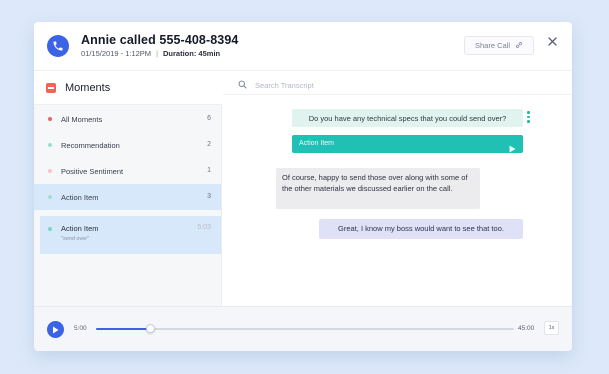 This screenshot has height=374, width=609. I want to click on audio-player: 5:00 45:00 1x, so click(303, 328).